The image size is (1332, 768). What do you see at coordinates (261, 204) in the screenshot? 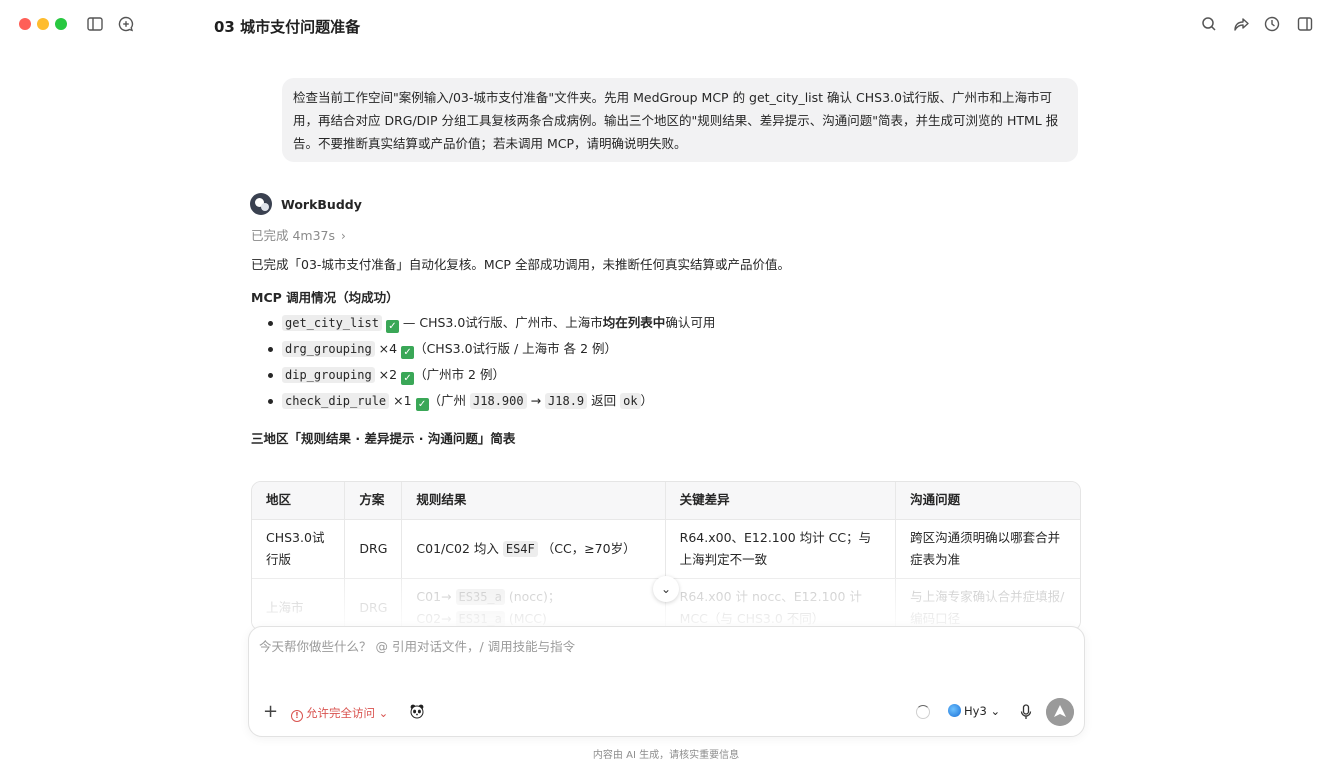
I see `agent-avatar` at bounding box center [261, 204].